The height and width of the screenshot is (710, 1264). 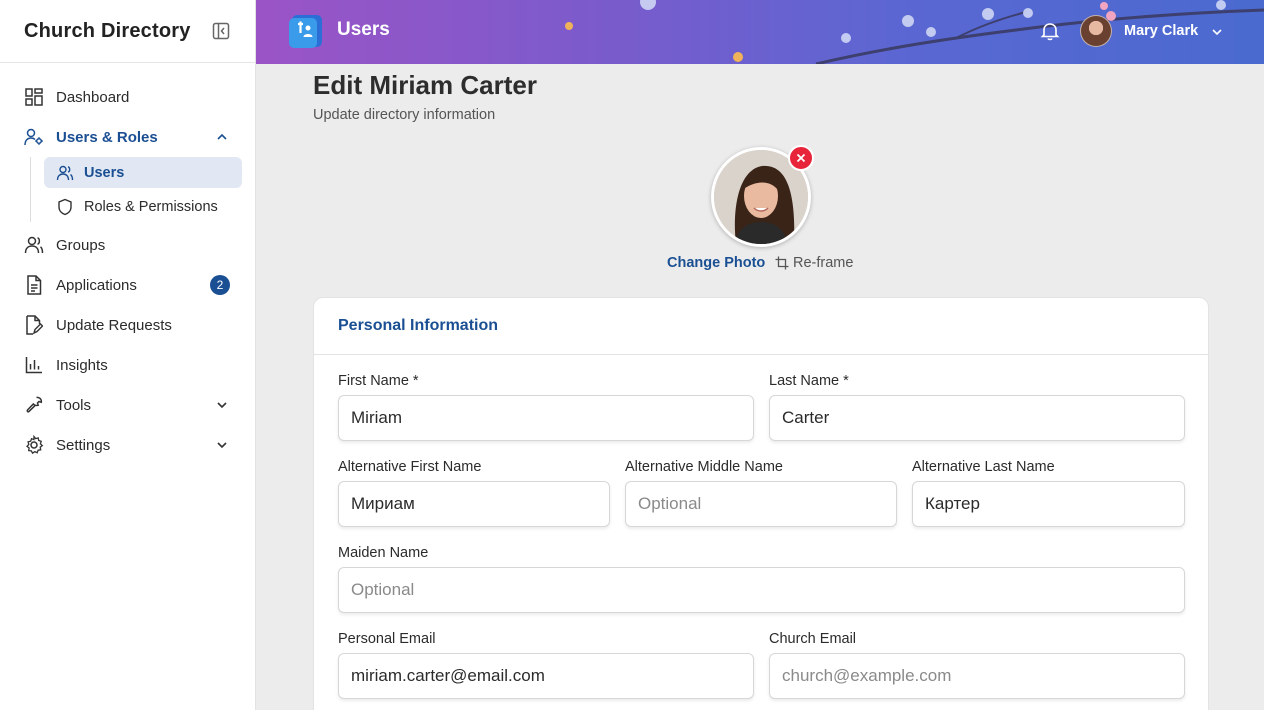 I want to click on sidebar-item-users: Users, so click(x=143, y=172).